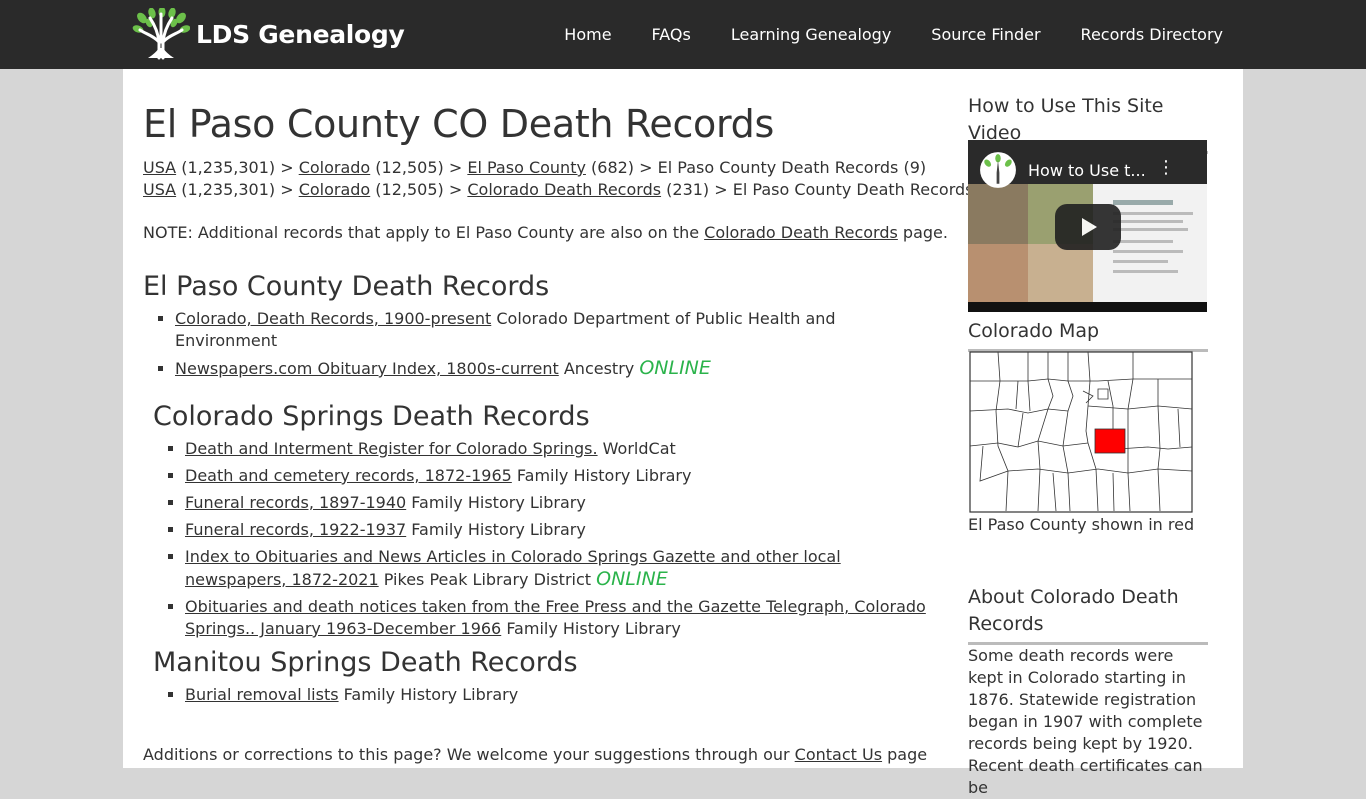 This screenshot has height=799, width=1366. What do you see at coordinates (333, 318) in the screenshot?
I see `record-link: Colorado, Death Records, 1900-present` at bounding box center [333, 318].